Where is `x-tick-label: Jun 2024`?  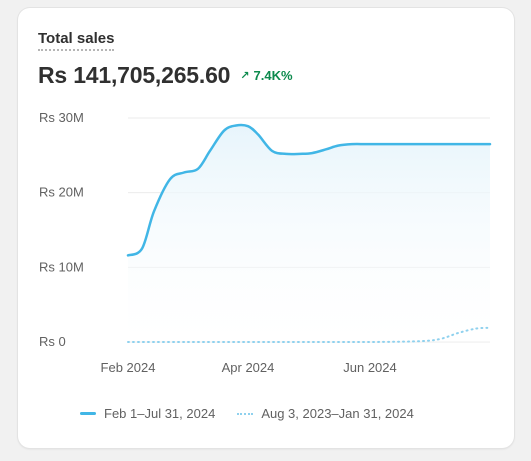
x-tick-label: Jun 2024 is located at coordinates (370, 367).